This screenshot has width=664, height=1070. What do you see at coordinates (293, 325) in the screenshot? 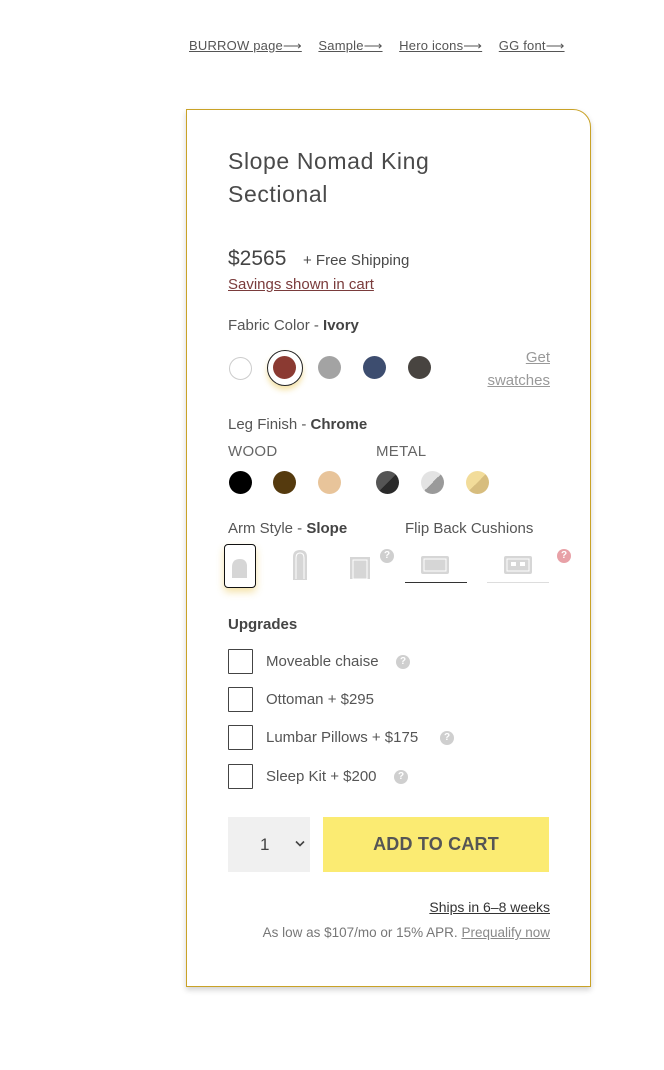
I see `fabric-color-label: Fabric Color - Ivory` at bounding box center [293, 325].